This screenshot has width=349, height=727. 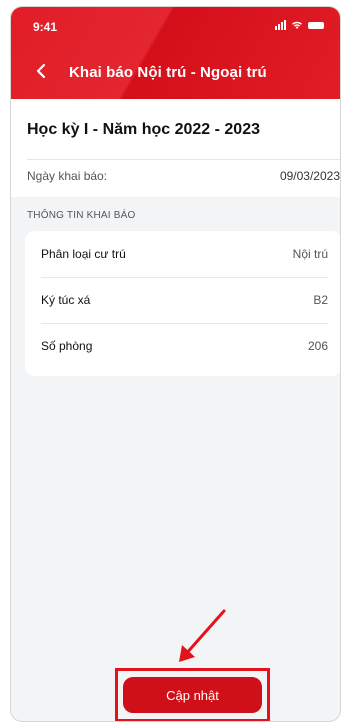 What do you see at coordinates (143, 129) in the screenshot?
I see `semester-title: Học kỳ I - Năm học 2022 - 2023` at bounding box center [143, 129].